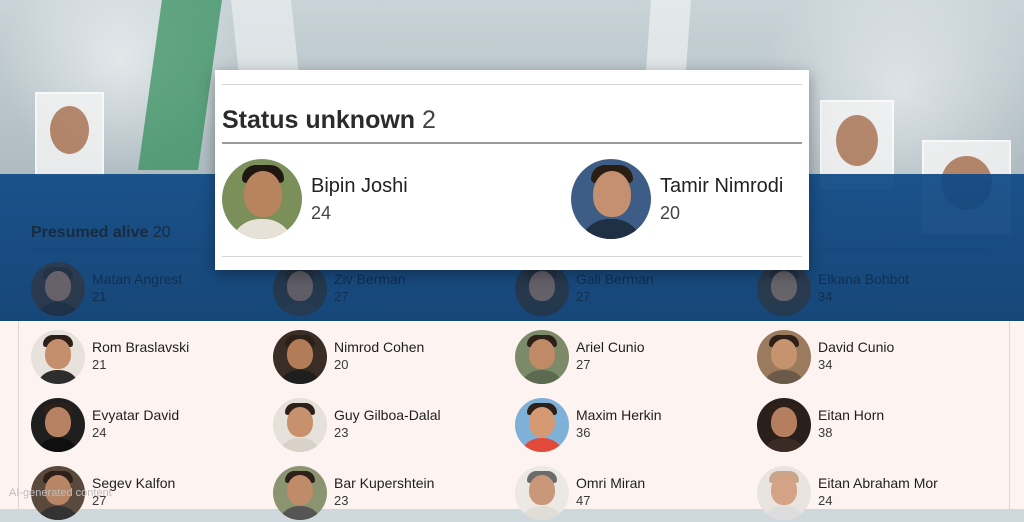 The image size is (1024, 522). What do you see at coordinates (615, 279) in the screenshot?
I see `person-name: Gali Berman` at bounding box center [615, 279].